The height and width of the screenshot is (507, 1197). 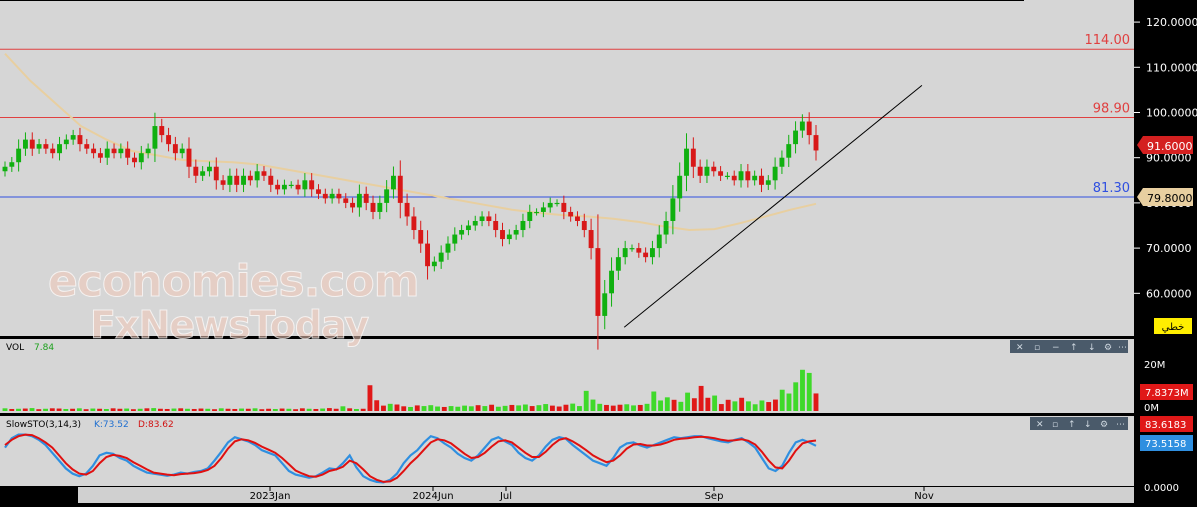 I want to click on stochastic-d-label: 83.6183, so click(x=1165, y=425).